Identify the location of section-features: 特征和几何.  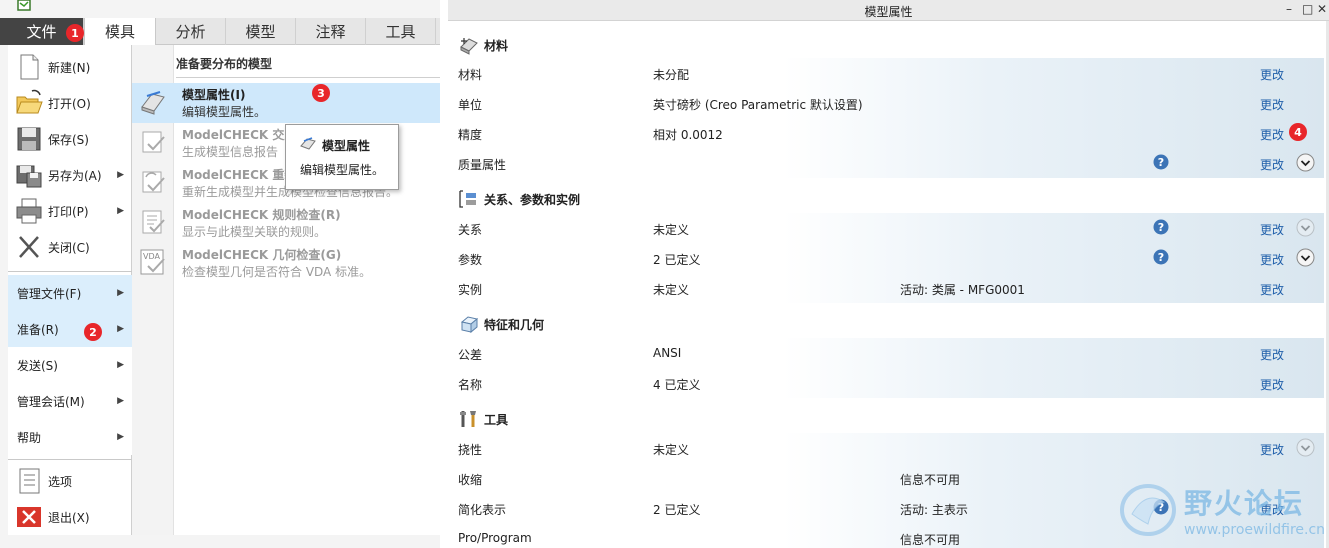
(888, 323).